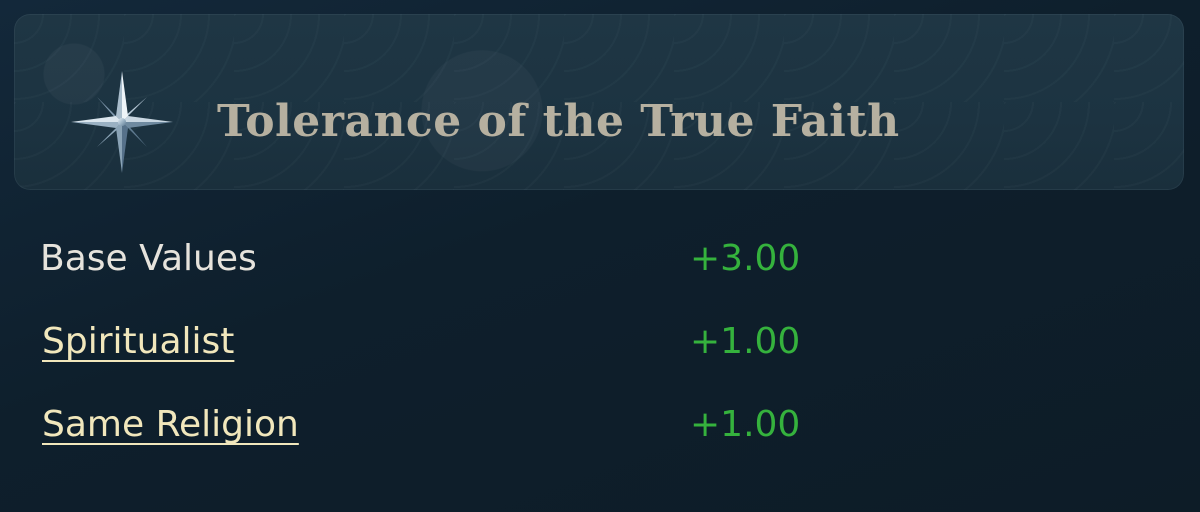 This screenshot has height=512, width=1200. What do you see at coordinates (170, 424) in the screenshot?
I see `modifier-link-same-religion: Same Religion` at bounding box center [170, 424].